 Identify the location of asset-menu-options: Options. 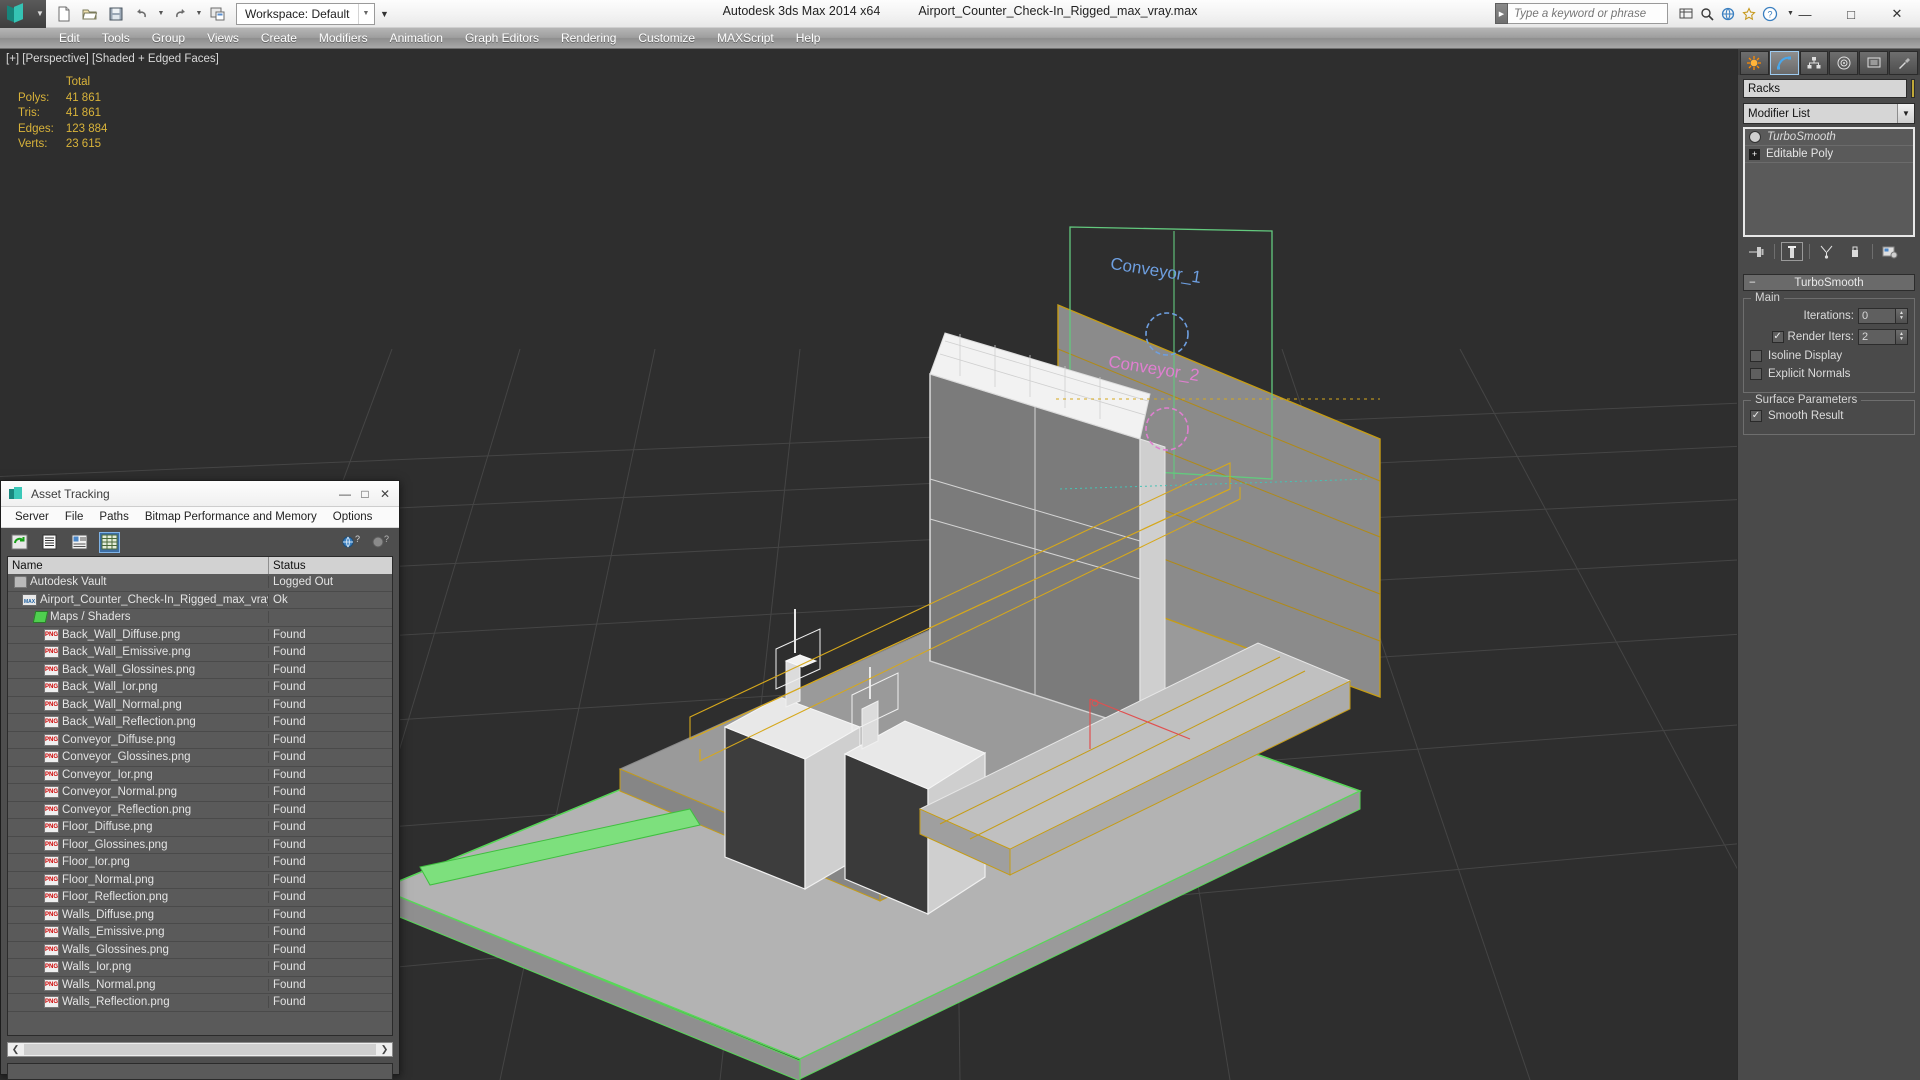
(353, 517).